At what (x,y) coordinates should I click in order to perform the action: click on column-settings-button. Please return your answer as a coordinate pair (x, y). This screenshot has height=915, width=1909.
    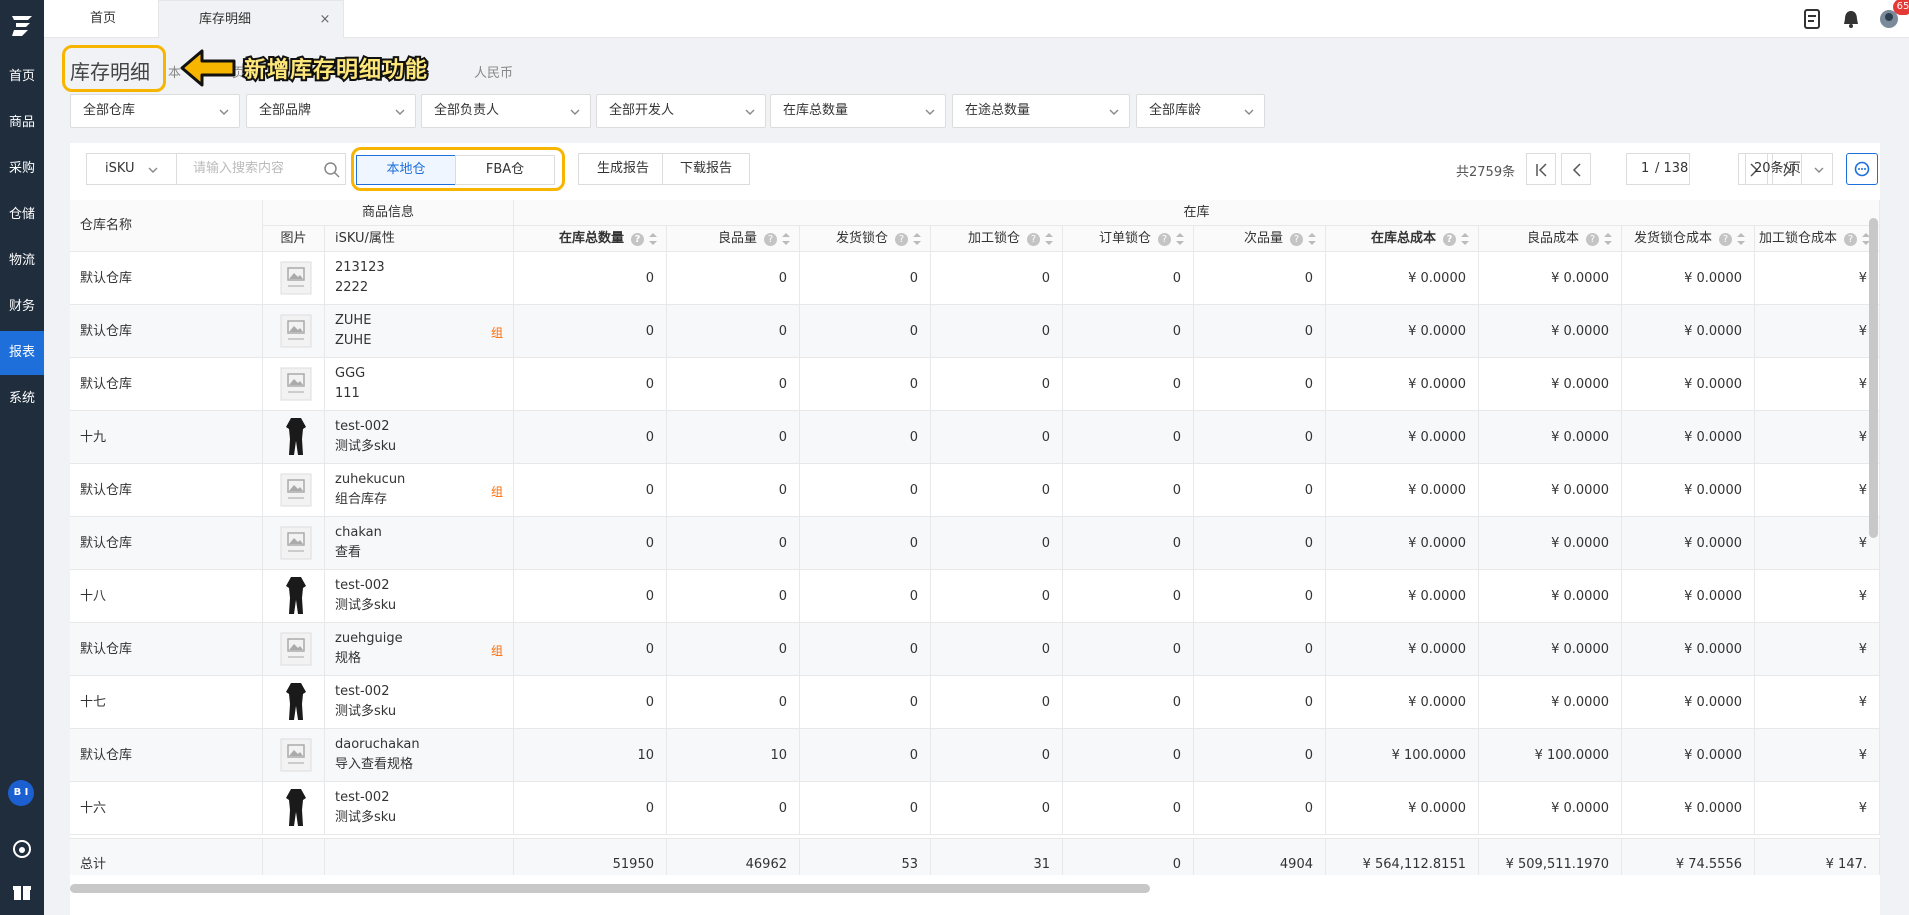
    Looking at the image, I should click on (1862, 169).